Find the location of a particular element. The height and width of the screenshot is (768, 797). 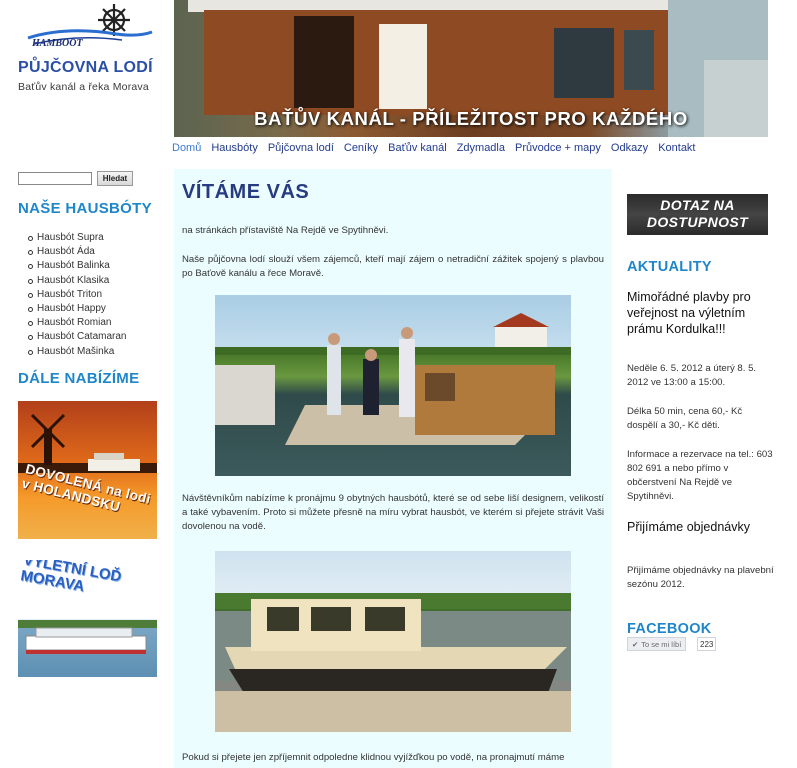

news-item-title: Přijímáme objednávky is located at coordinates (688, 527).